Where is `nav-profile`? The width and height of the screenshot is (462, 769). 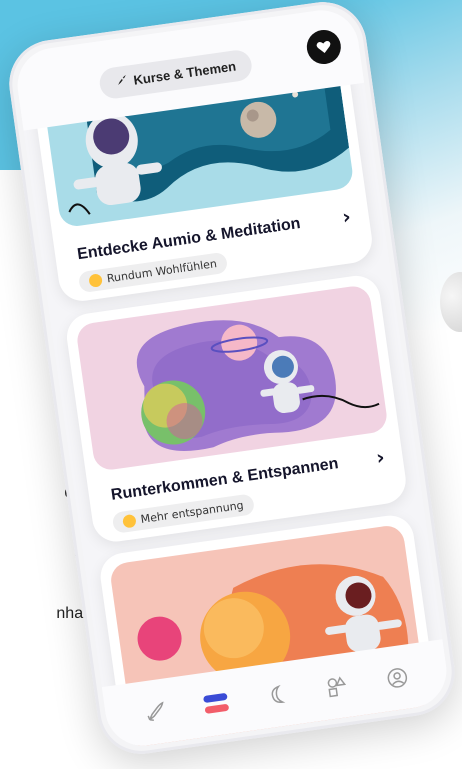 nav-profile is located at coordinates (397, 678).